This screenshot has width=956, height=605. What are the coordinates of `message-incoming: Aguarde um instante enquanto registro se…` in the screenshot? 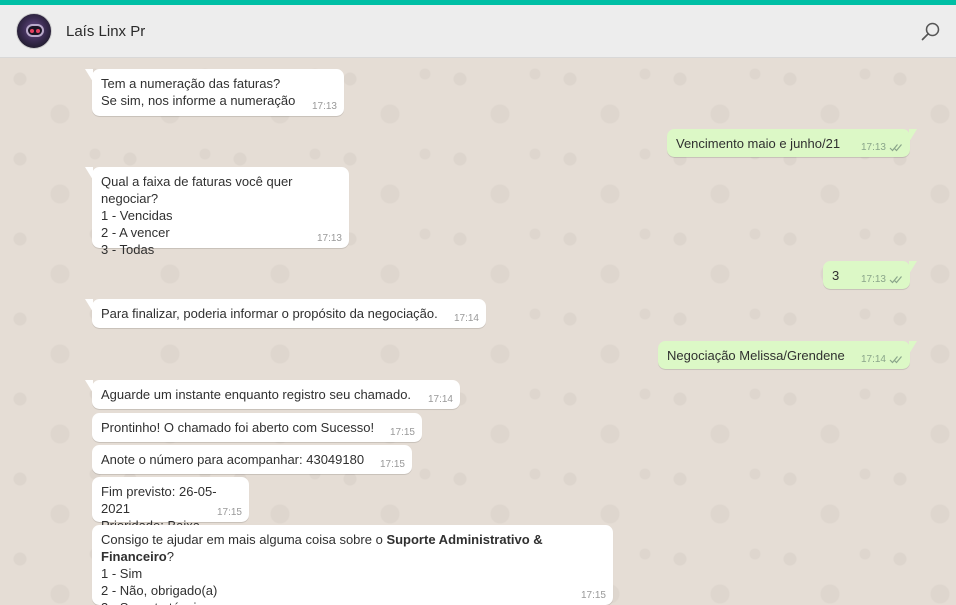 It's located at (272, 394).